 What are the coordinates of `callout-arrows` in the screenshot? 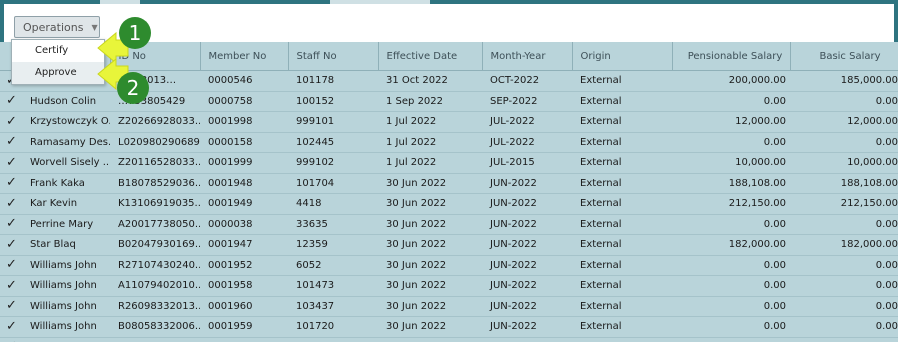 It's located at (113, 61).